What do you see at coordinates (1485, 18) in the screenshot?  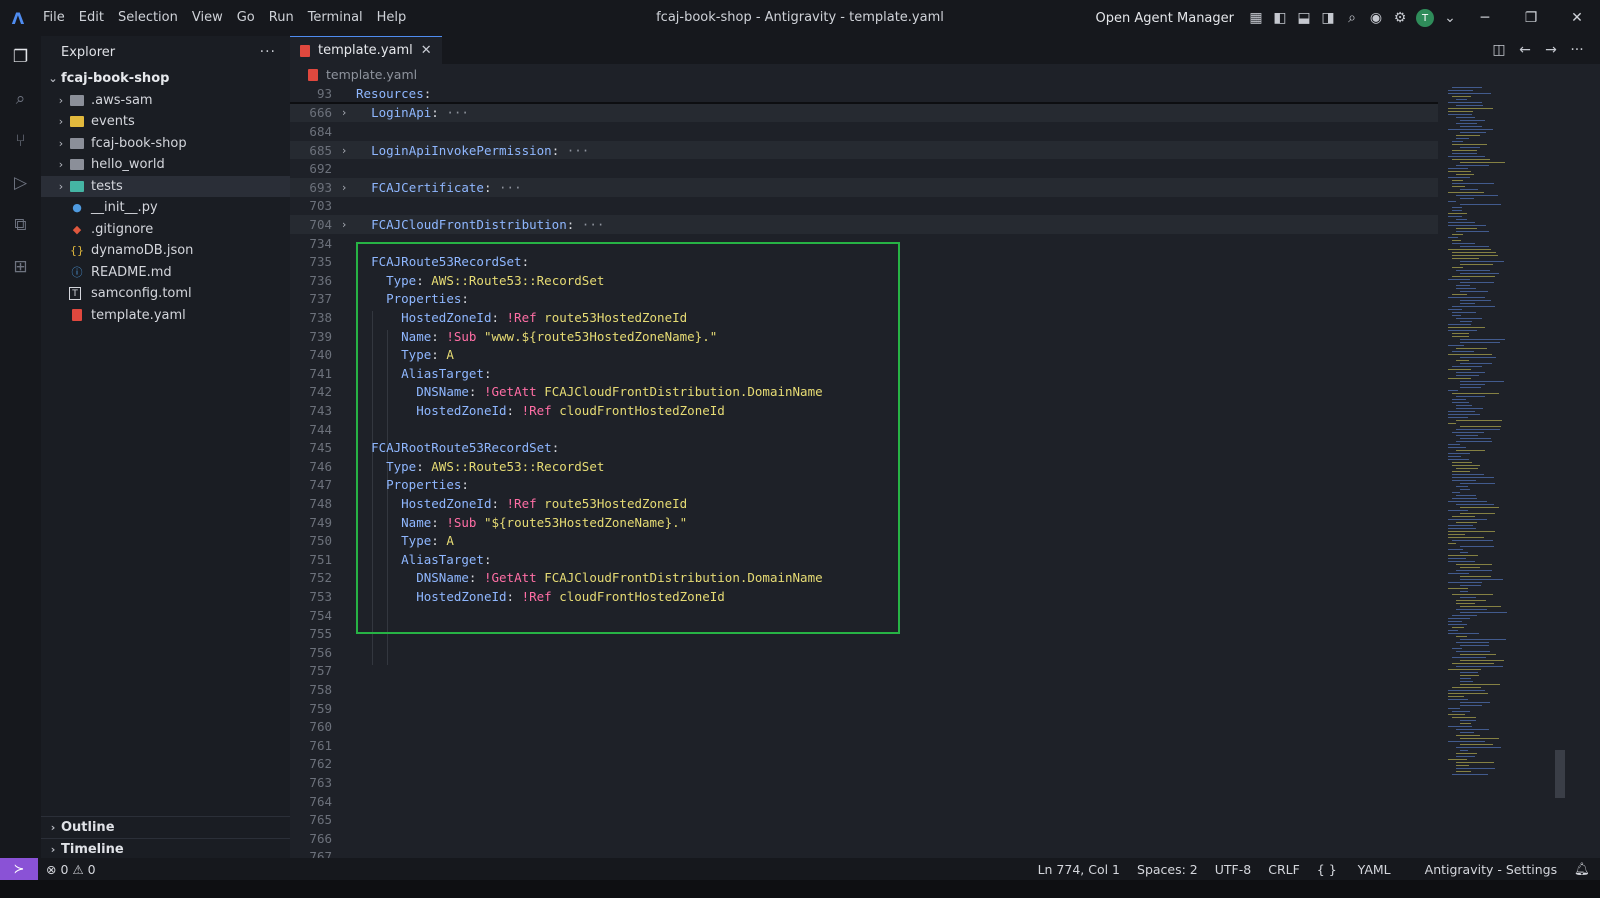 I see `minimize-button: ─` at bounding box center [1485, 18].